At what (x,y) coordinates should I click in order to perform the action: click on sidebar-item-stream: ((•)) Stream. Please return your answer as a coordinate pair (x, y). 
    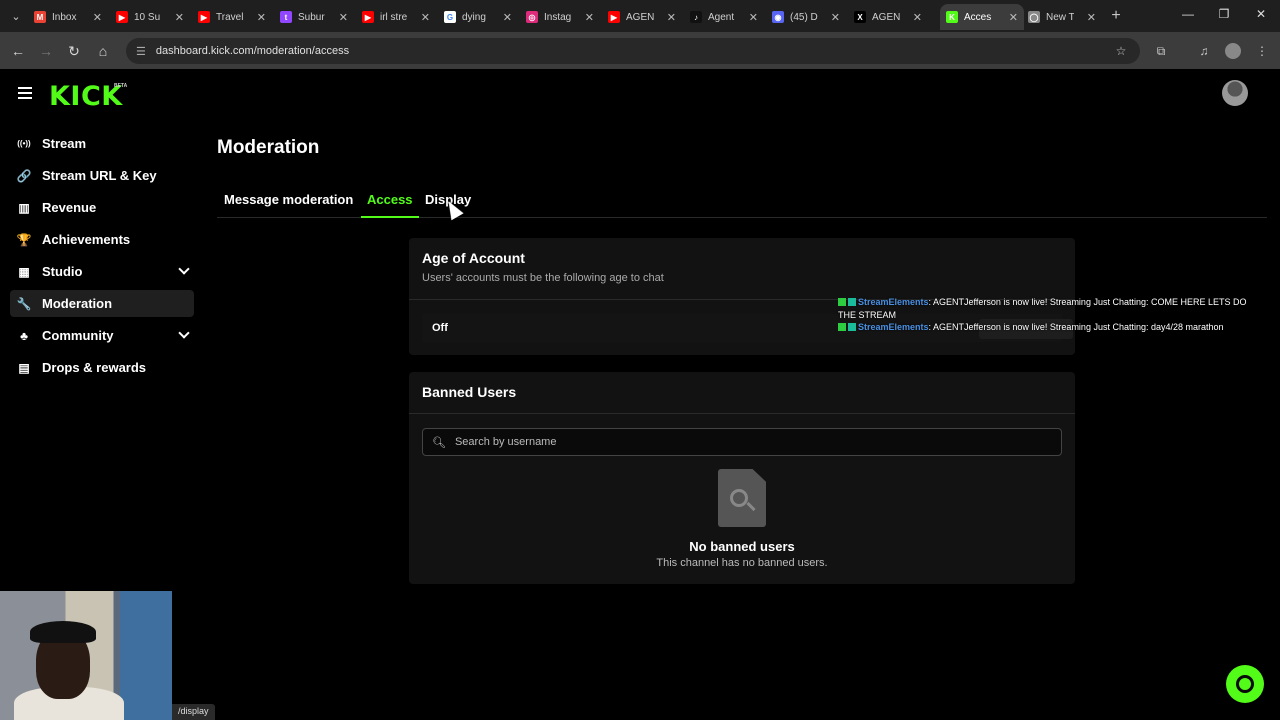
    Looking at the image, I should click on (102, 143).